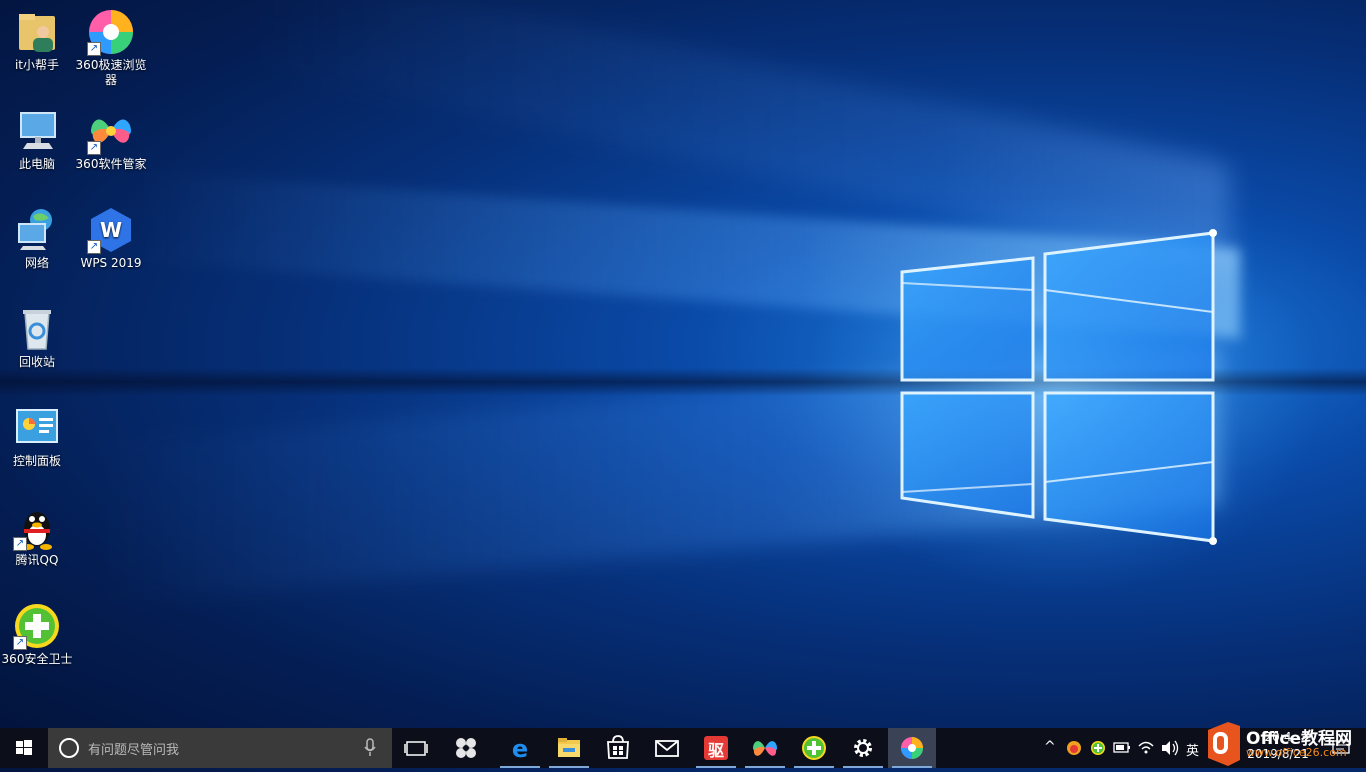  Describe the element at coordinates (37, 65) in the screenshot. I see `desktop-icon-label: it小帮手` at that location.